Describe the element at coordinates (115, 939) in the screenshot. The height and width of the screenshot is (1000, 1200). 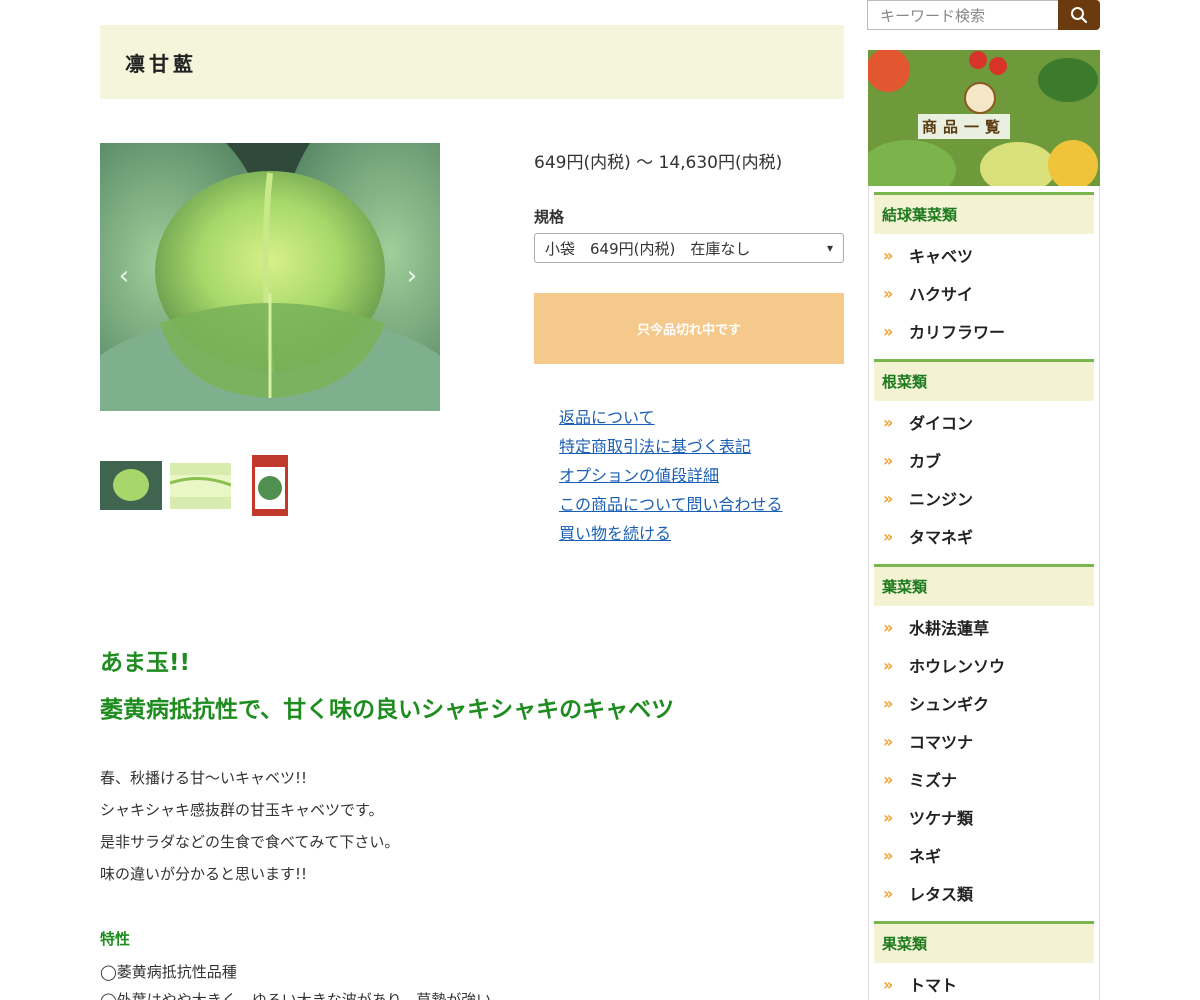
I see `feature-title: 特性` at that location.